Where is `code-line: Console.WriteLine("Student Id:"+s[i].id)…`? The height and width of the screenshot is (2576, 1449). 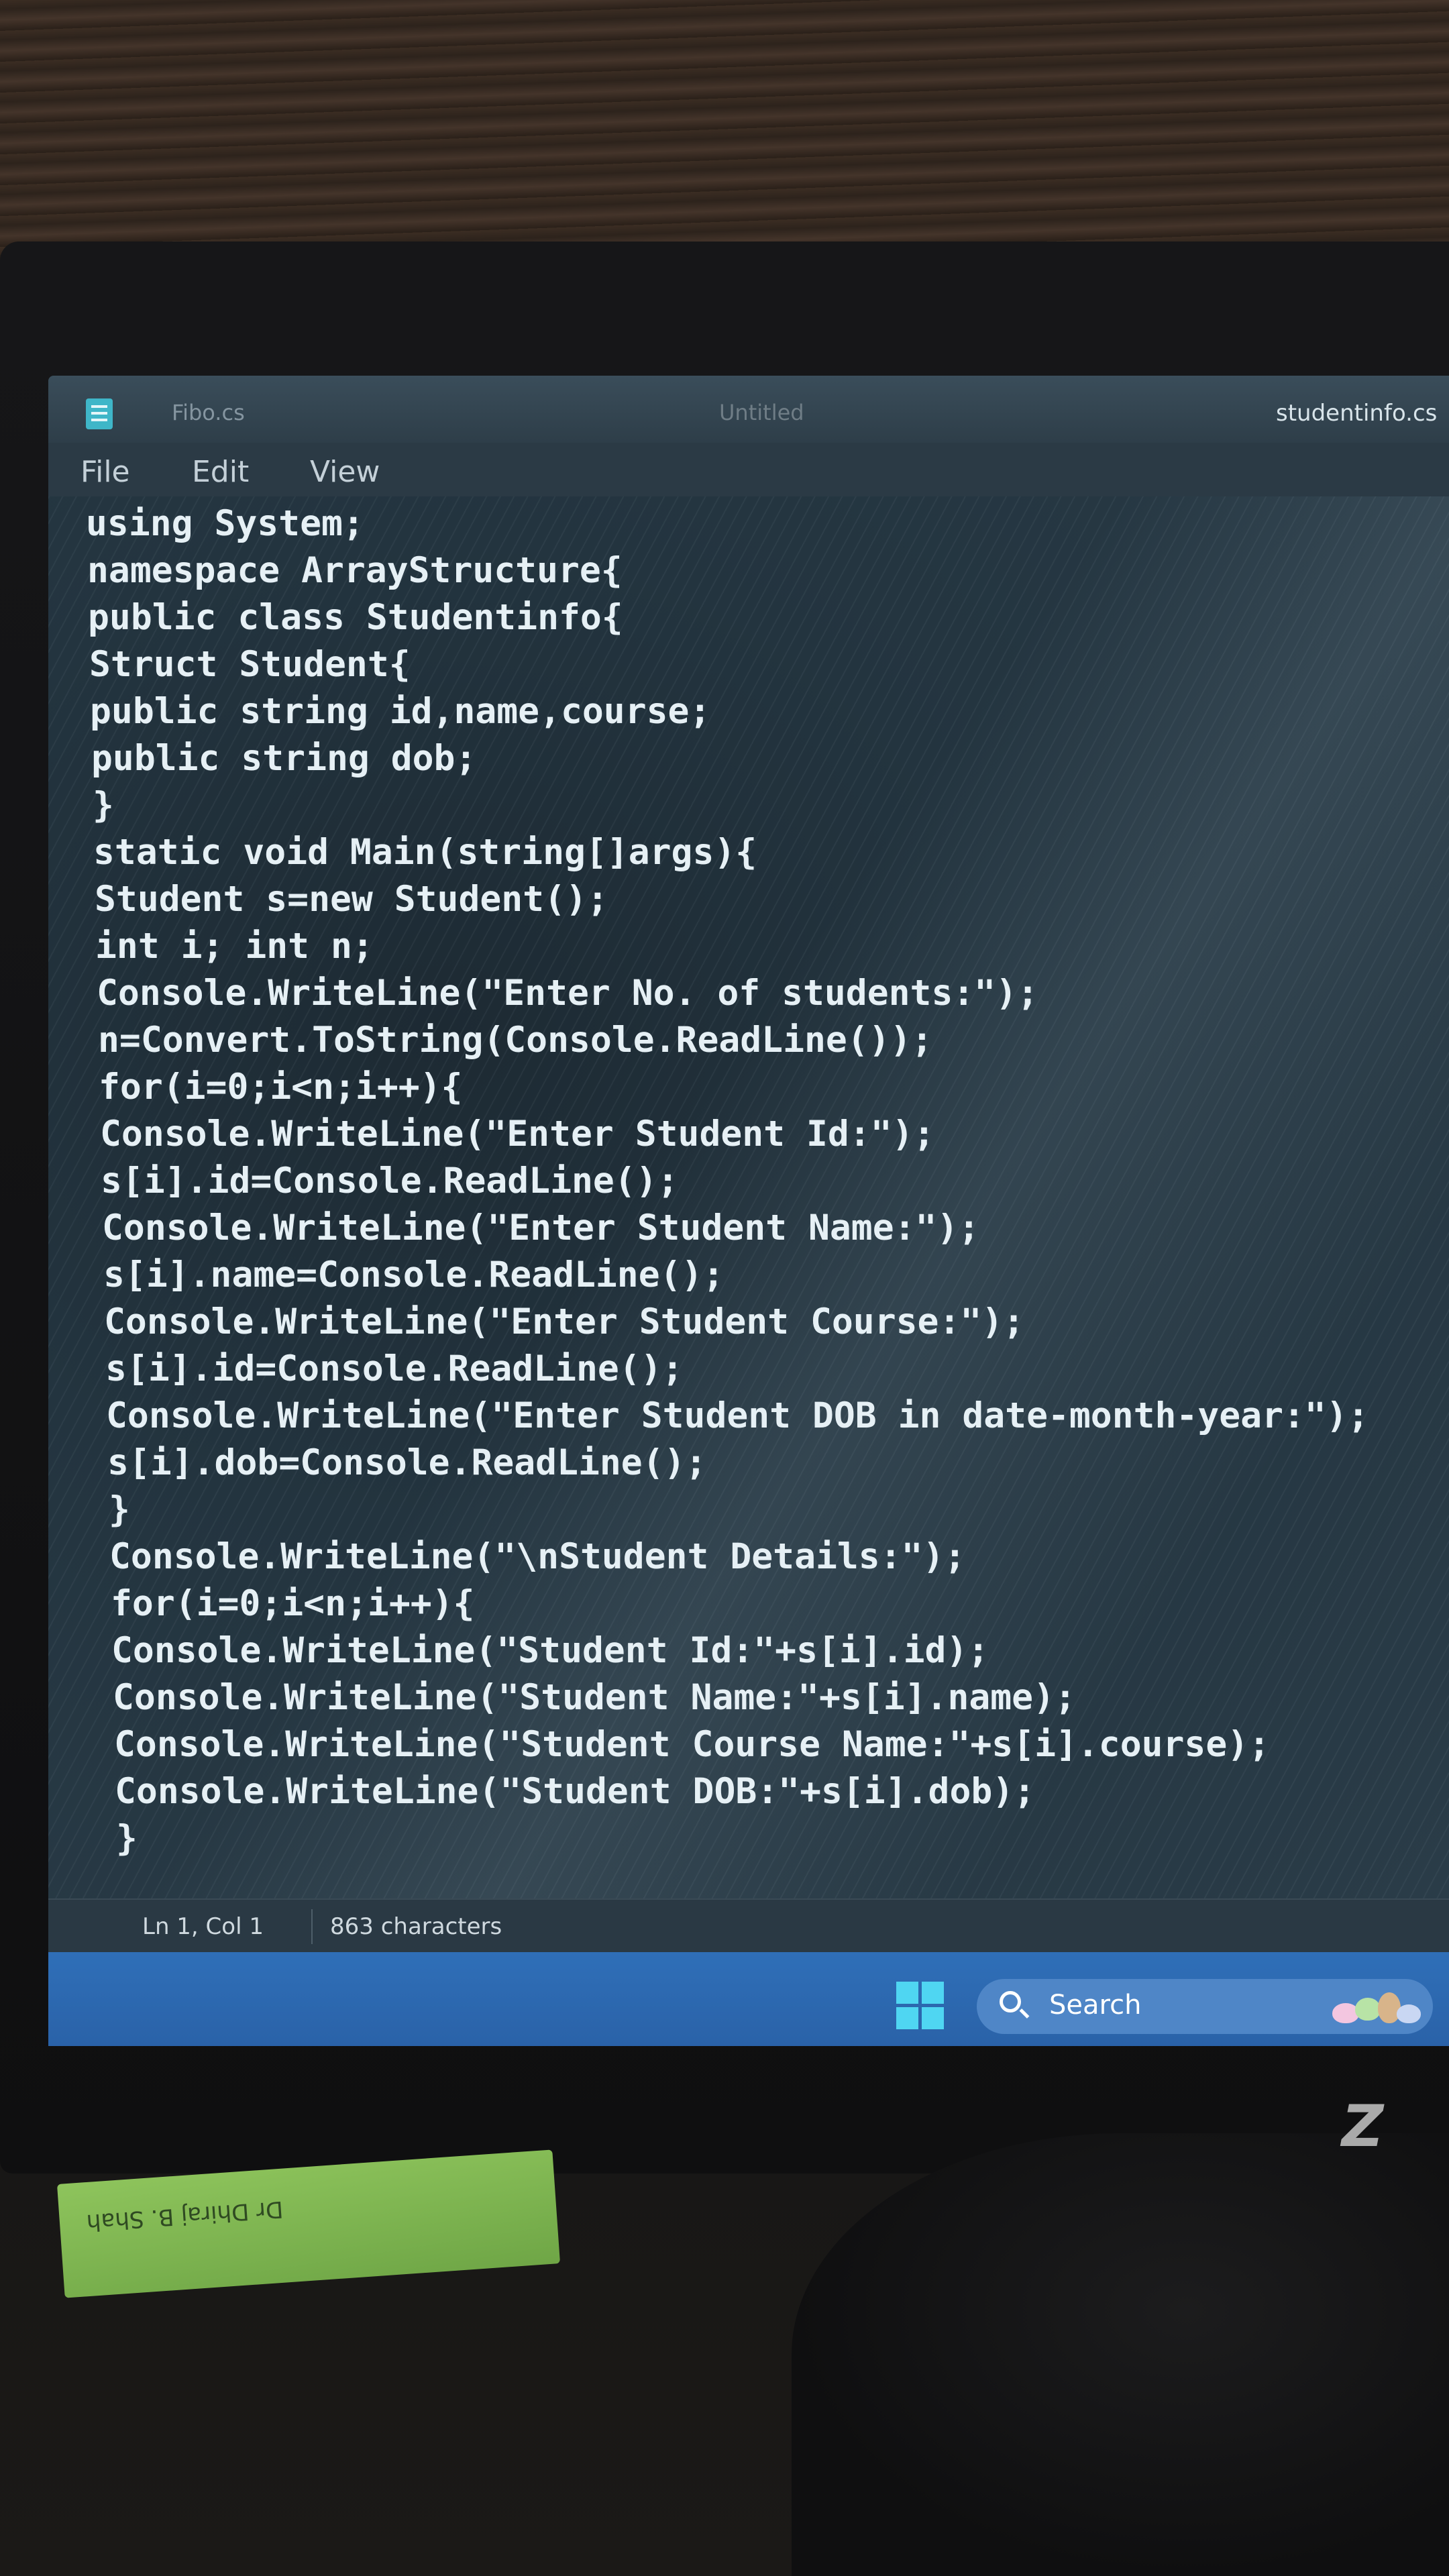
code-line: Console.WriteLine("Student Id:"+s[i].id)… is located at coordinates (550, 1650).